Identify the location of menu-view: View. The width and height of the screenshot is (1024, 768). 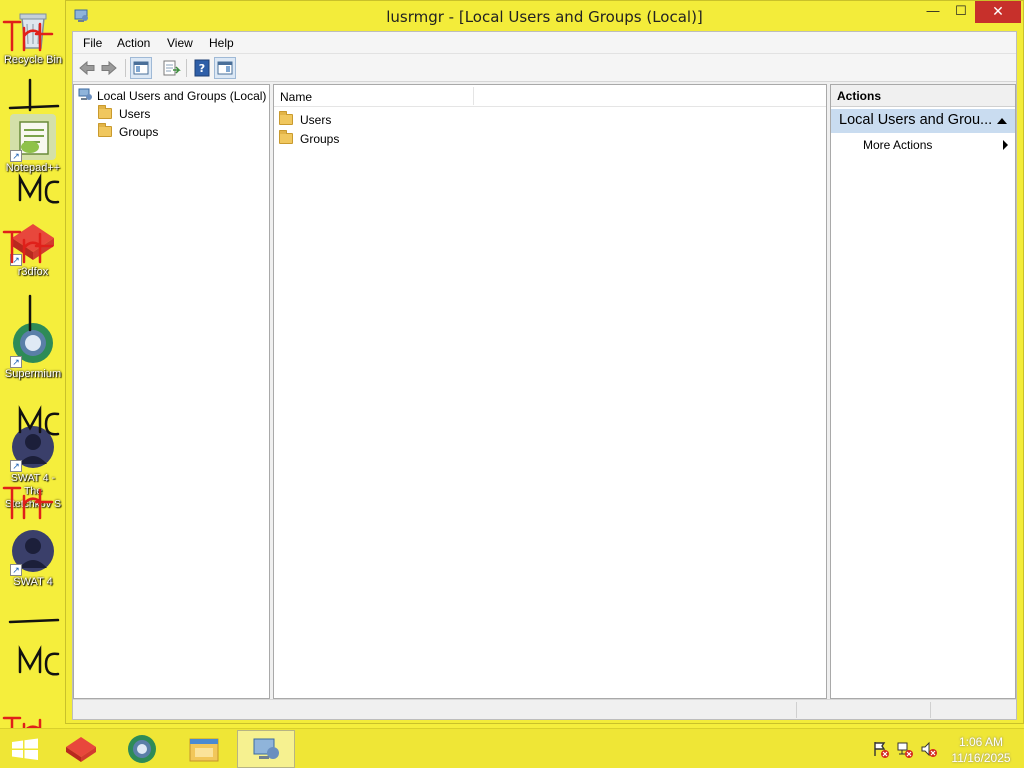
(180, 43).